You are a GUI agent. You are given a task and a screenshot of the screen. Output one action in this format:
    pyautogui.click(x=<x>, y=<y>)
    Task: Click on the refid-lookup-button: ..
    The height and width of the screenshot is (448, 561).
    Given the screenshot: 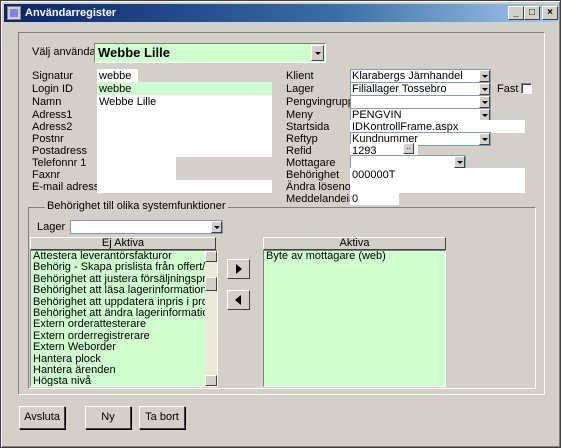 What is the action you would take?
    pyautogui.click(x=408, y=148)
    